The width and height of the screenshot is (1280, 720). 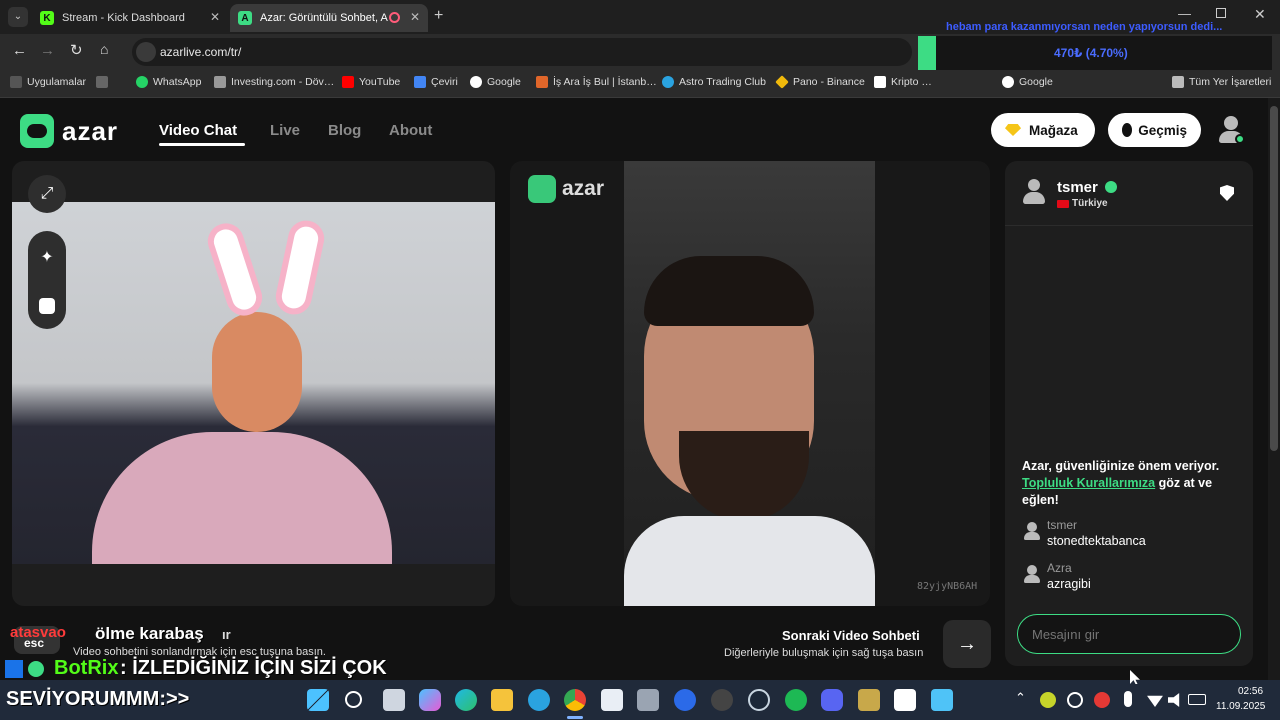 What do you see at coordinates (329, 18) in the screenshot?
I see `tab-azar: A Azar: Görüntülü Sohbet, Ar… ✕` at bounding box center [329, 18].